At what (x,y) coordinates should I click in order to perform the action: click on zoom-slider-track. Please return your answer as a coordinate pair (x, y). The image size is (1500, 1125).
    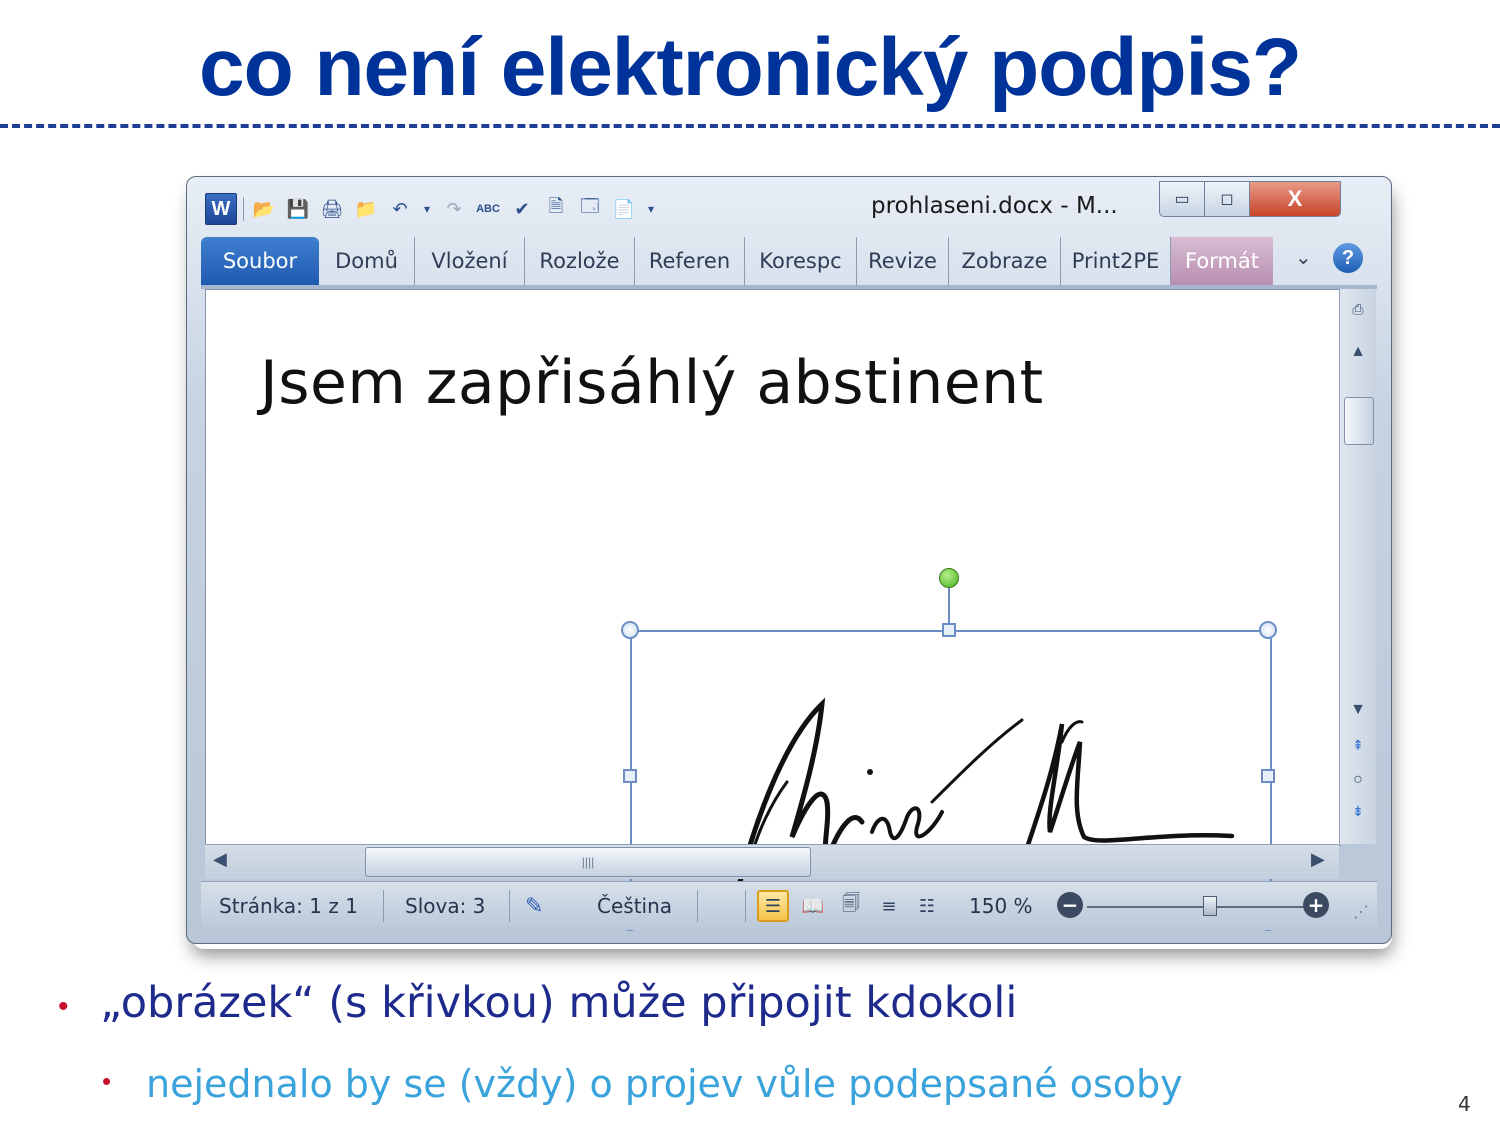
    Looking at the image, I should click on (1198, 907).